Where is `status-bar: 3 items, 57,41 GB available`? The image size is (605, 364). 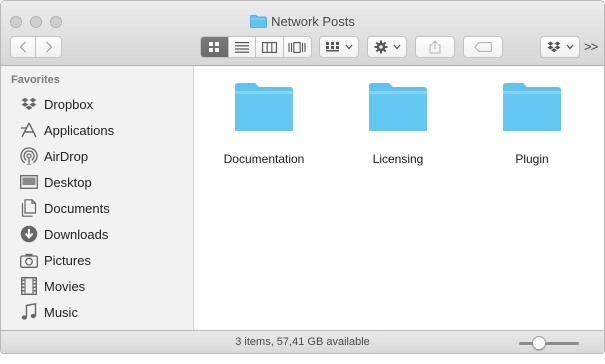 status-bar: 3 items, 57,41 GB available is located at coordinates (302, 341).